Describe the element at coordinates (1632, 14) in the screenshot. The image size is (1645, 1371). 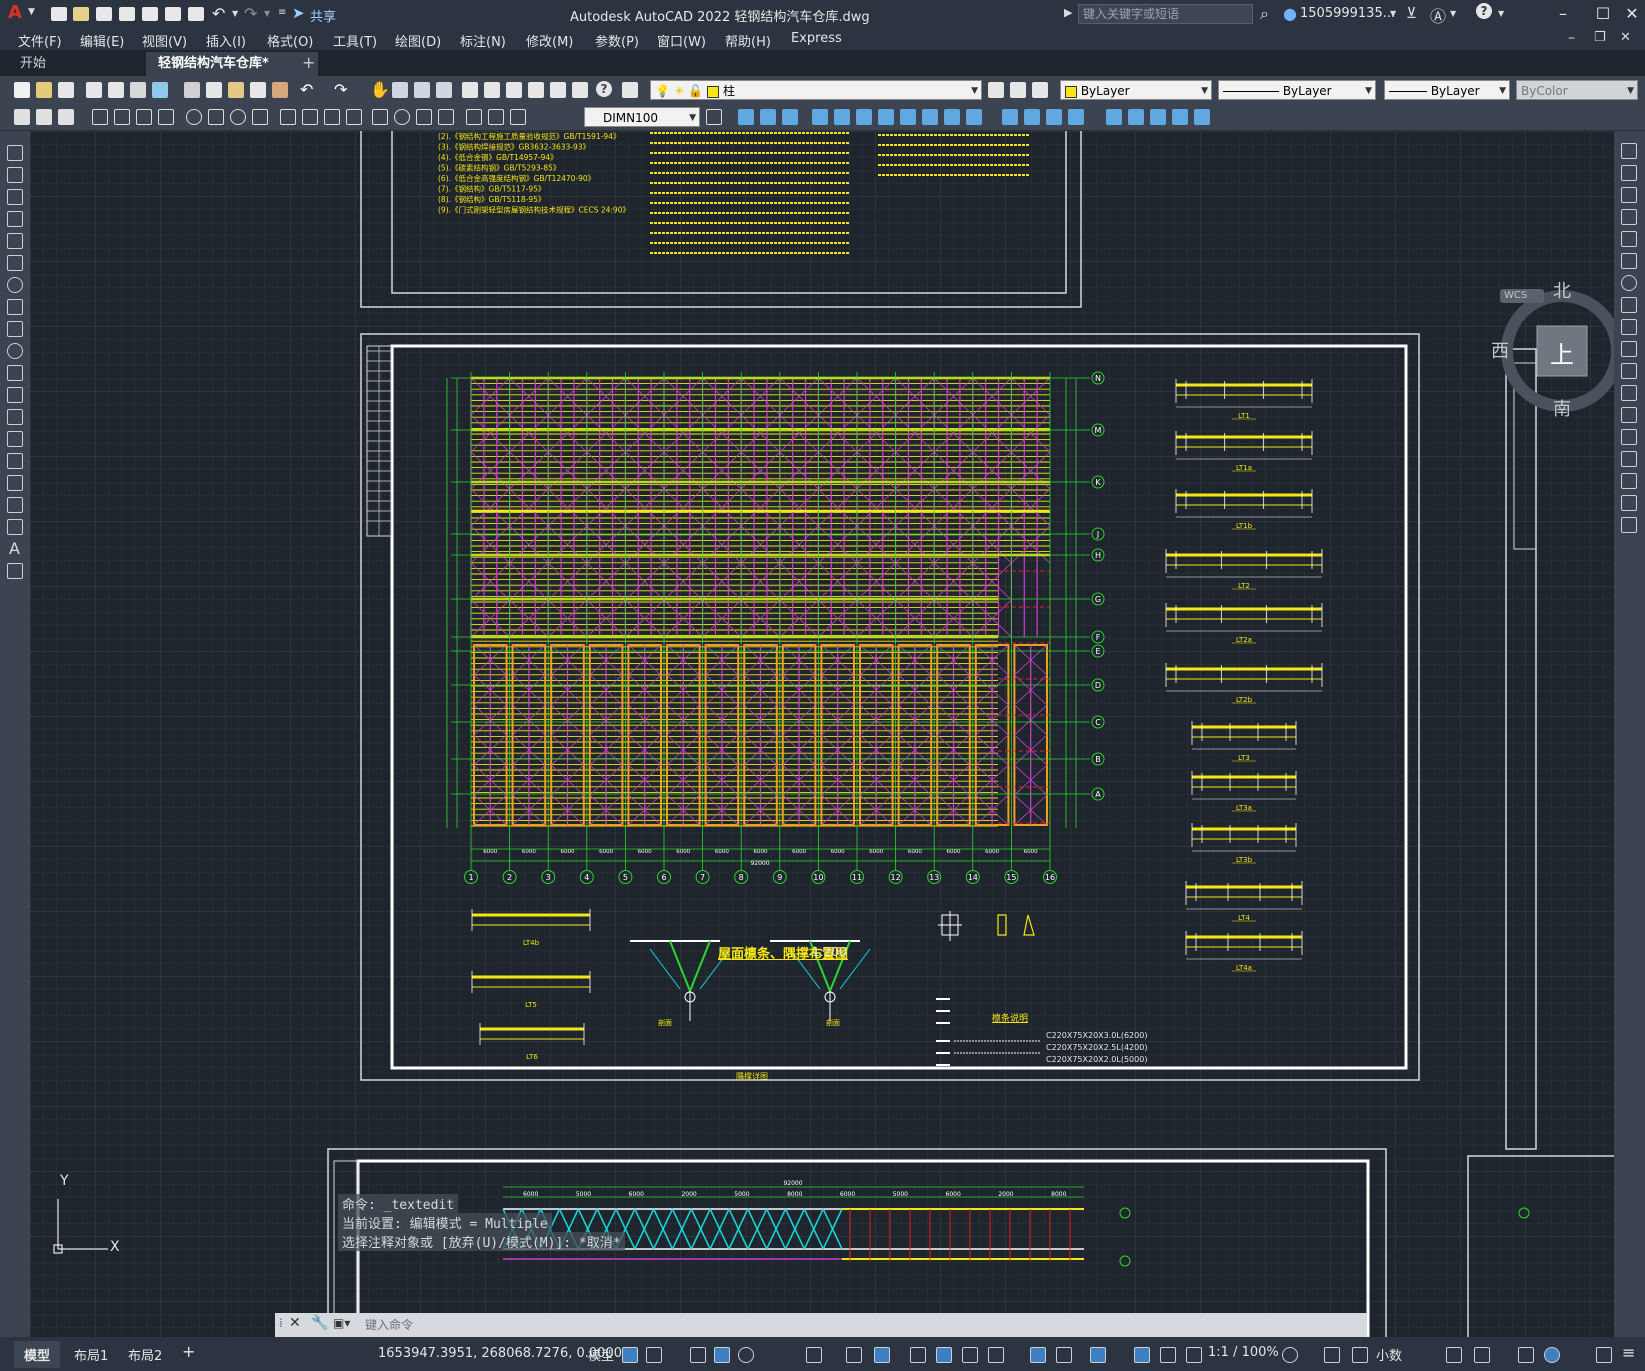
I see `close-icon: ✕` at that location.